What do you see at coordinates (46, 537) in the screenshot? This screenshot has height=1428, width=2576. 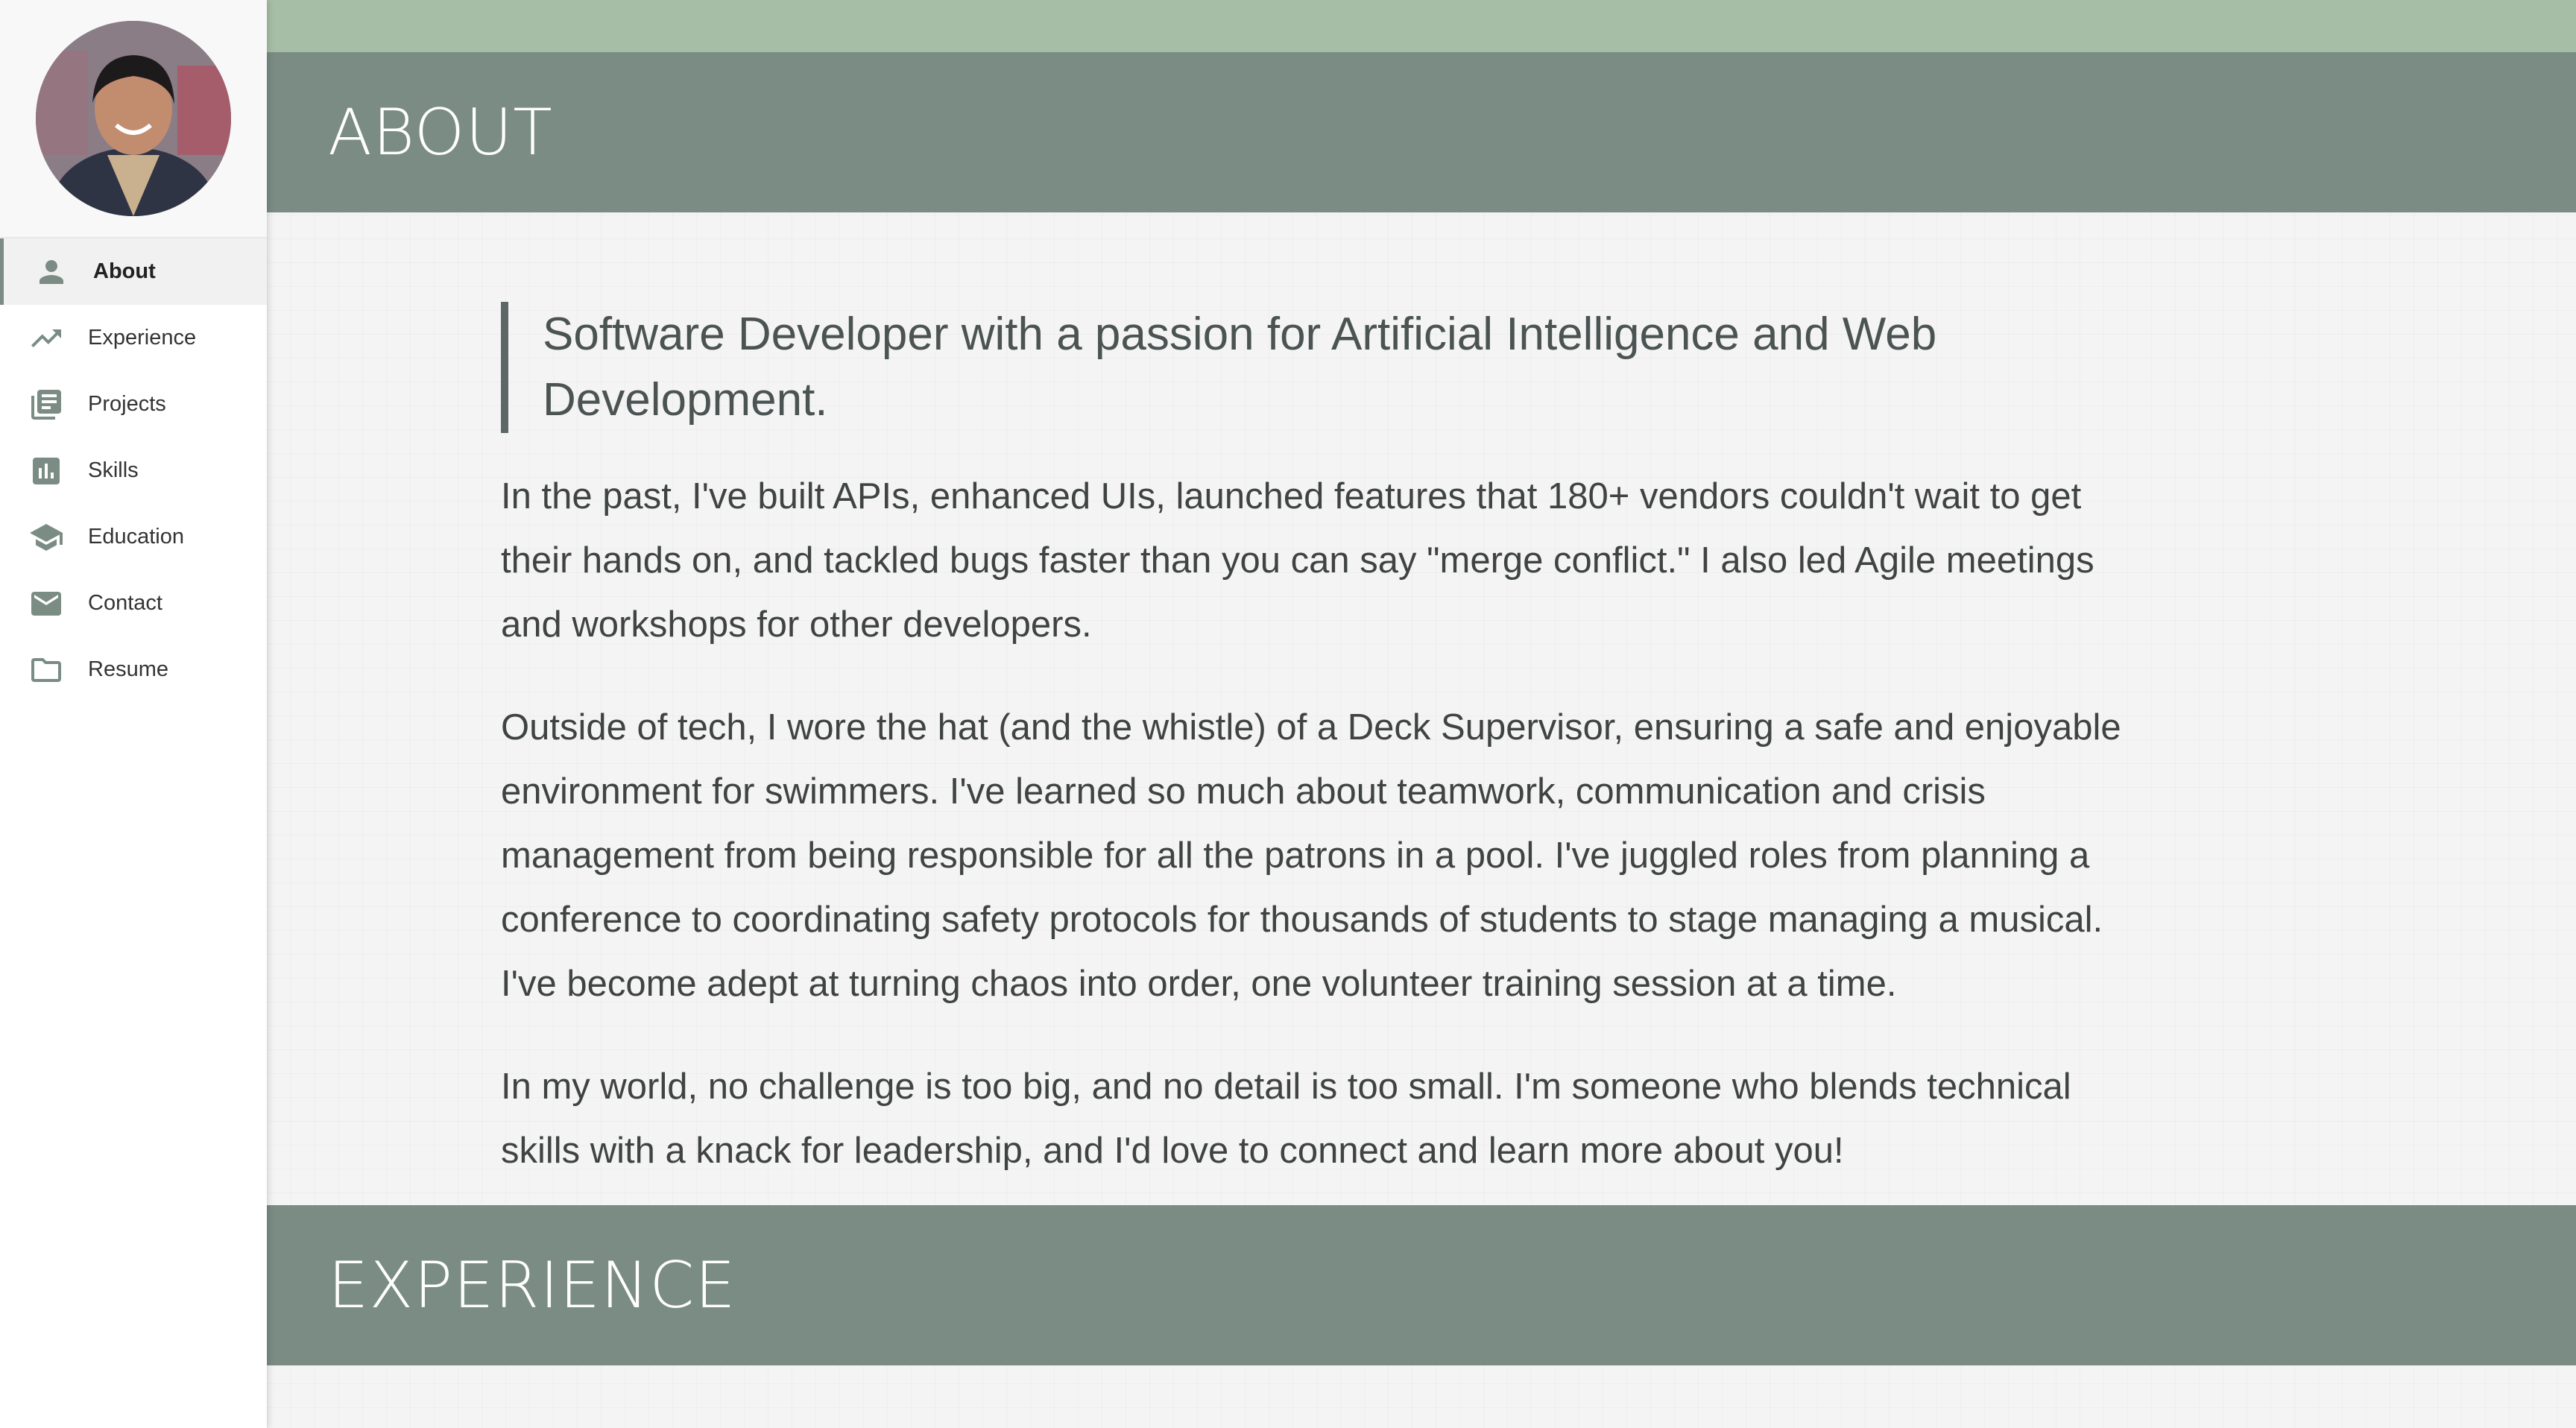 I see `graduation-cap-icon` at bounding box center [46, 537].